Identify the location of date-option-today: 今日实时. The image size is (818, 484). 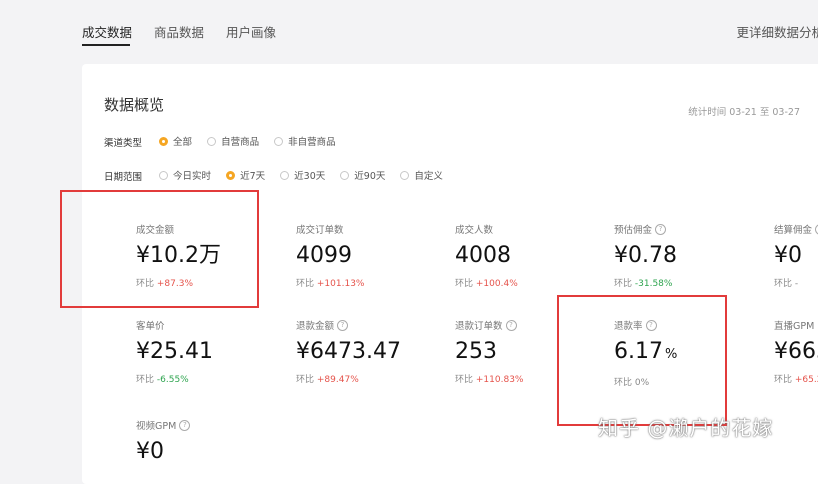
(185, 175).